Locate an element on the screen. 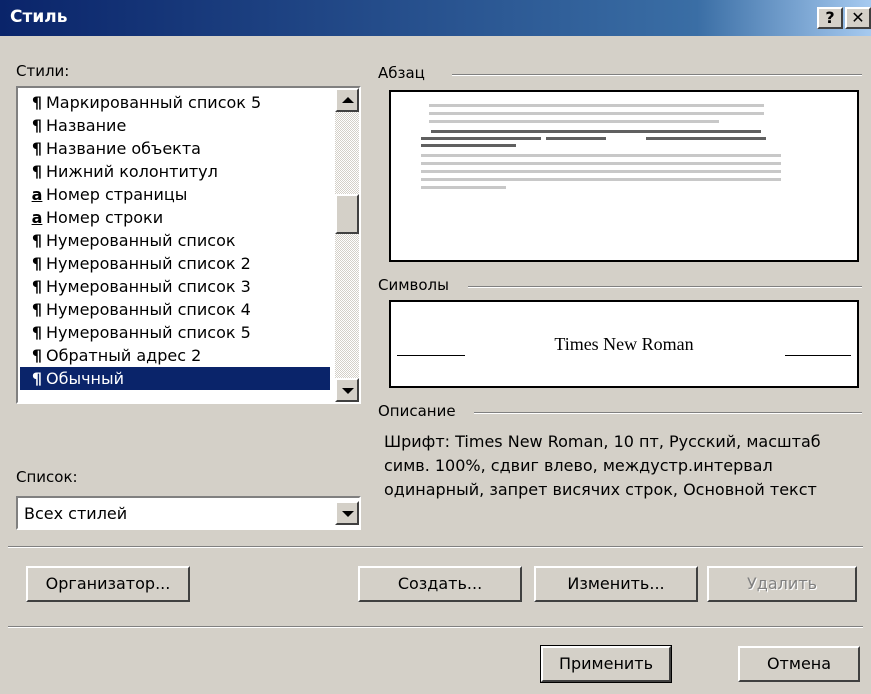  separator-top is located at coordinates (435, 547).